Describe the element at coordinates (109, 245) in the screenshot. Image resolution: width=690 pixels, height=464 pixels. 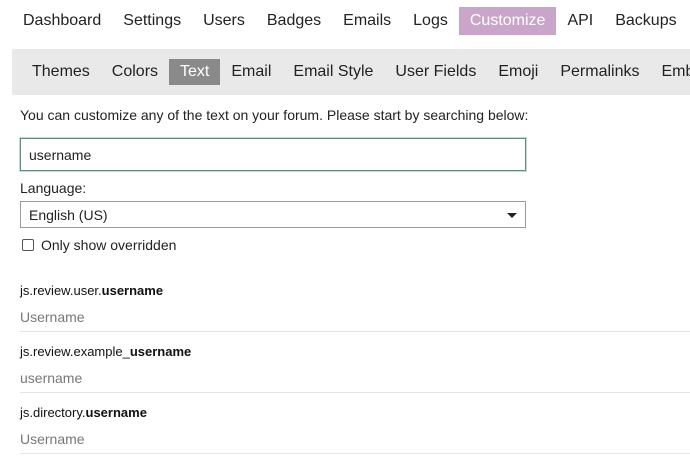
I see `only-overridden-label: Only show overridden` at that location.